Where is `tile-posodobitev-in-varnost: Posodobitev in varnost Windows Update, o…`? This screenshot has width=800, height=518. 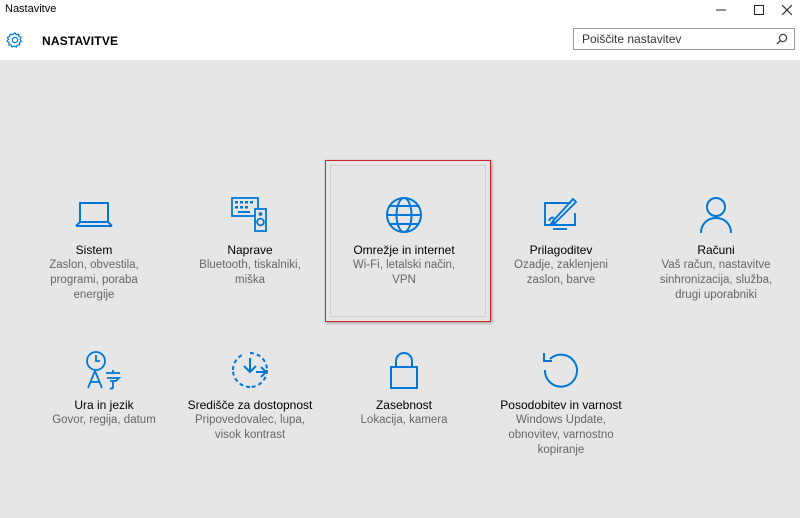
tile-posodobitev-in-varnost: Posodobitev in varnost Windows Update, o… is located at coordinates (561, 404).